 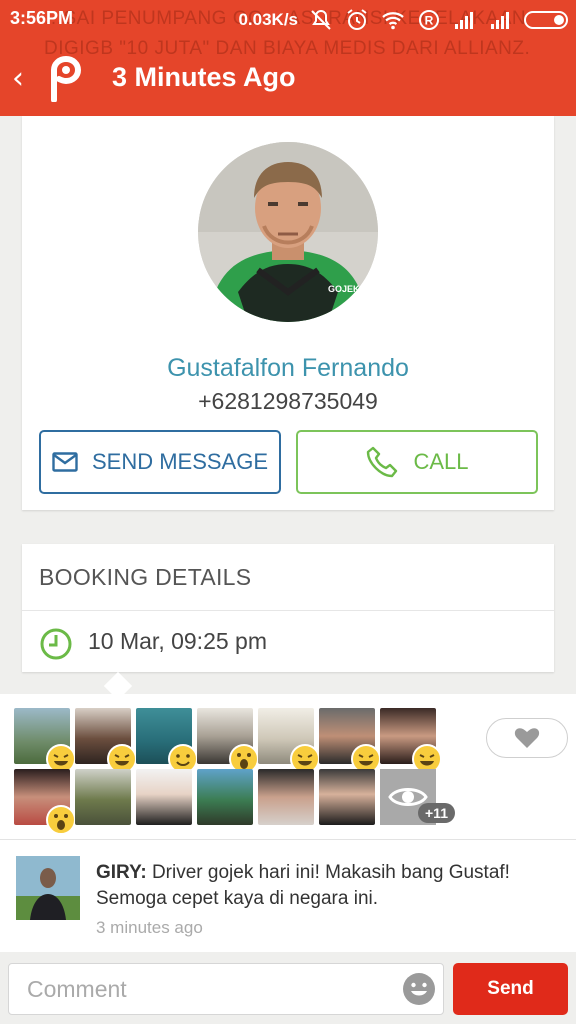 I want to click on path-logo-icon, so click(x=65, y=79).